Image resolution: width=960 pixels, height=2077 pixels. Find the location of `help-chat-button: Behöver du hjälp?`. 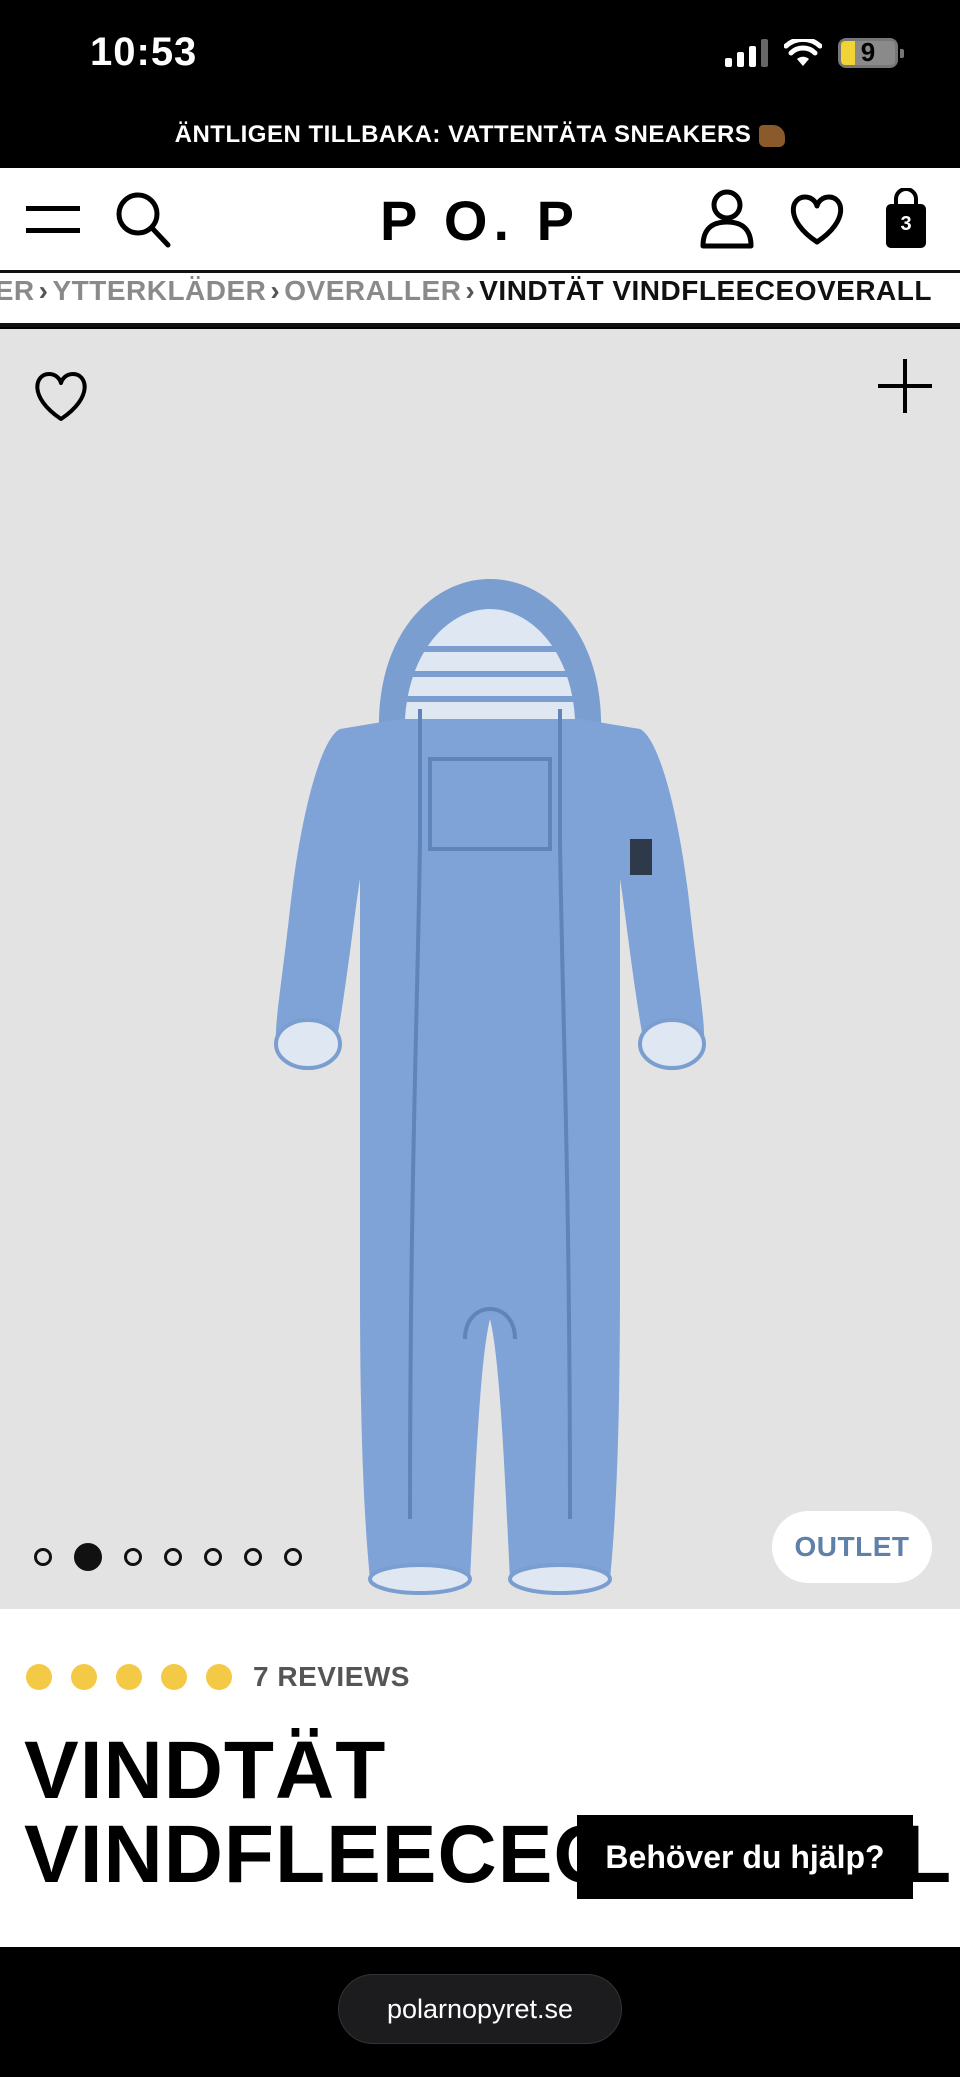

help-chat-button: Behöver du hjälp? is located at coordinates (745, 1857).